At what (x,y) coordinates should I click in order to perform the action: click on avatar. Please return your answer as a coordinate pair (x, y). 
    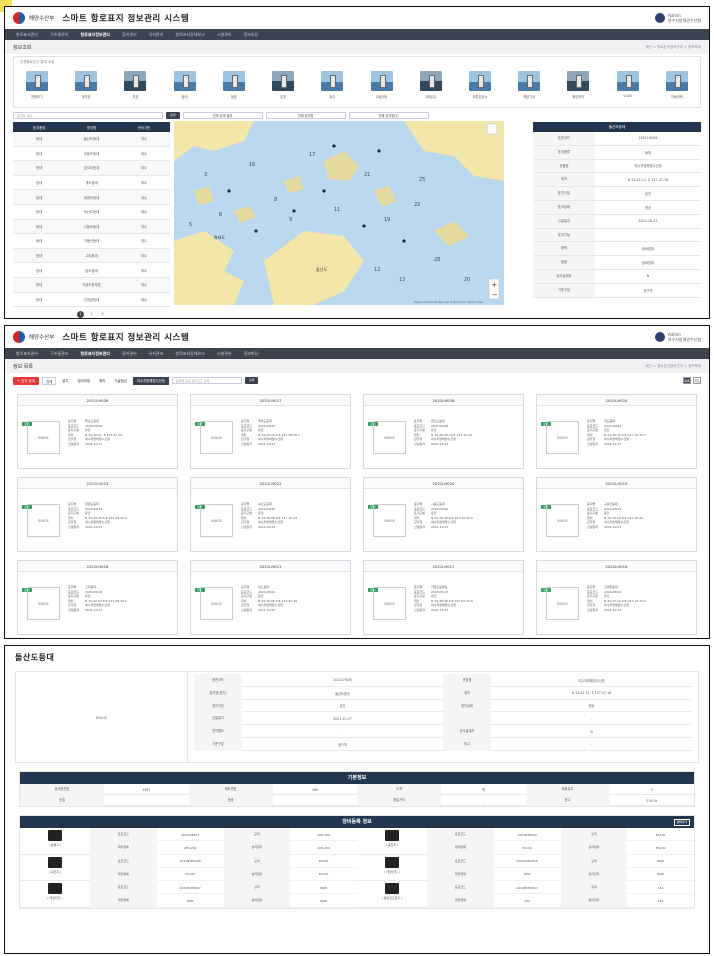
    Looking at the image, I should click on (659, 337).